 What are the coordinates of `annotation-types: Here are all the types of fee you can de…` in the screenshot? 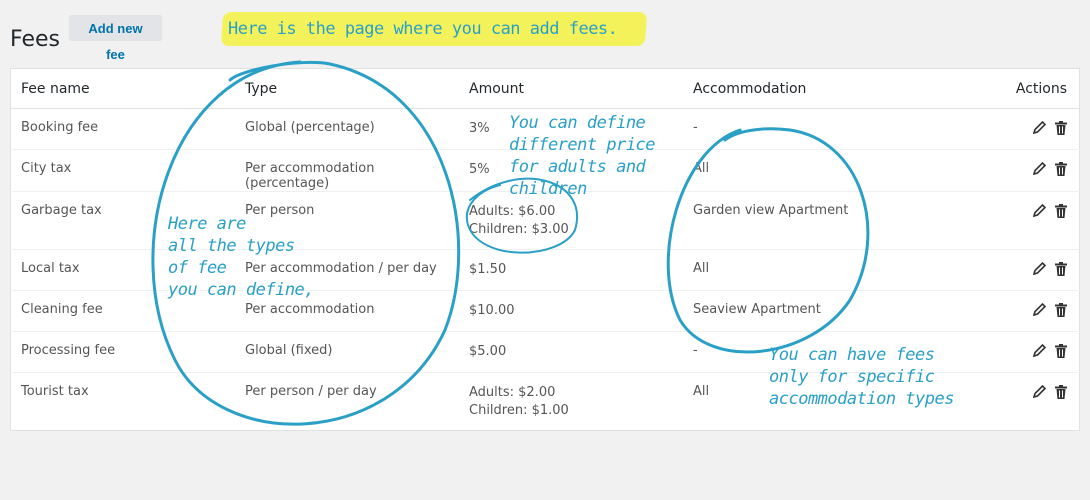 It's located at (241, 257).